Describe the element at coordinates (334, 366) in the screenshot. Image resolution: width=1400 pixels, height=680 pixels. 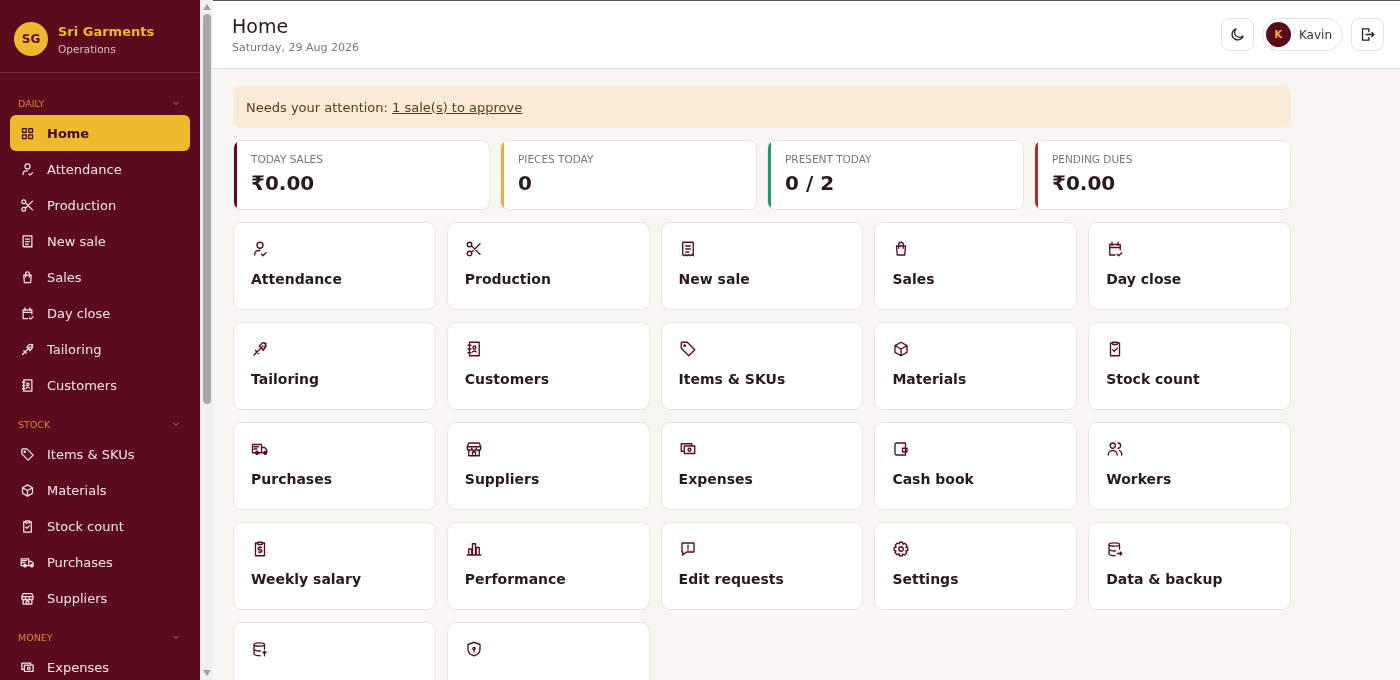
I see `shortcut-tile: Tailoring` at that location.